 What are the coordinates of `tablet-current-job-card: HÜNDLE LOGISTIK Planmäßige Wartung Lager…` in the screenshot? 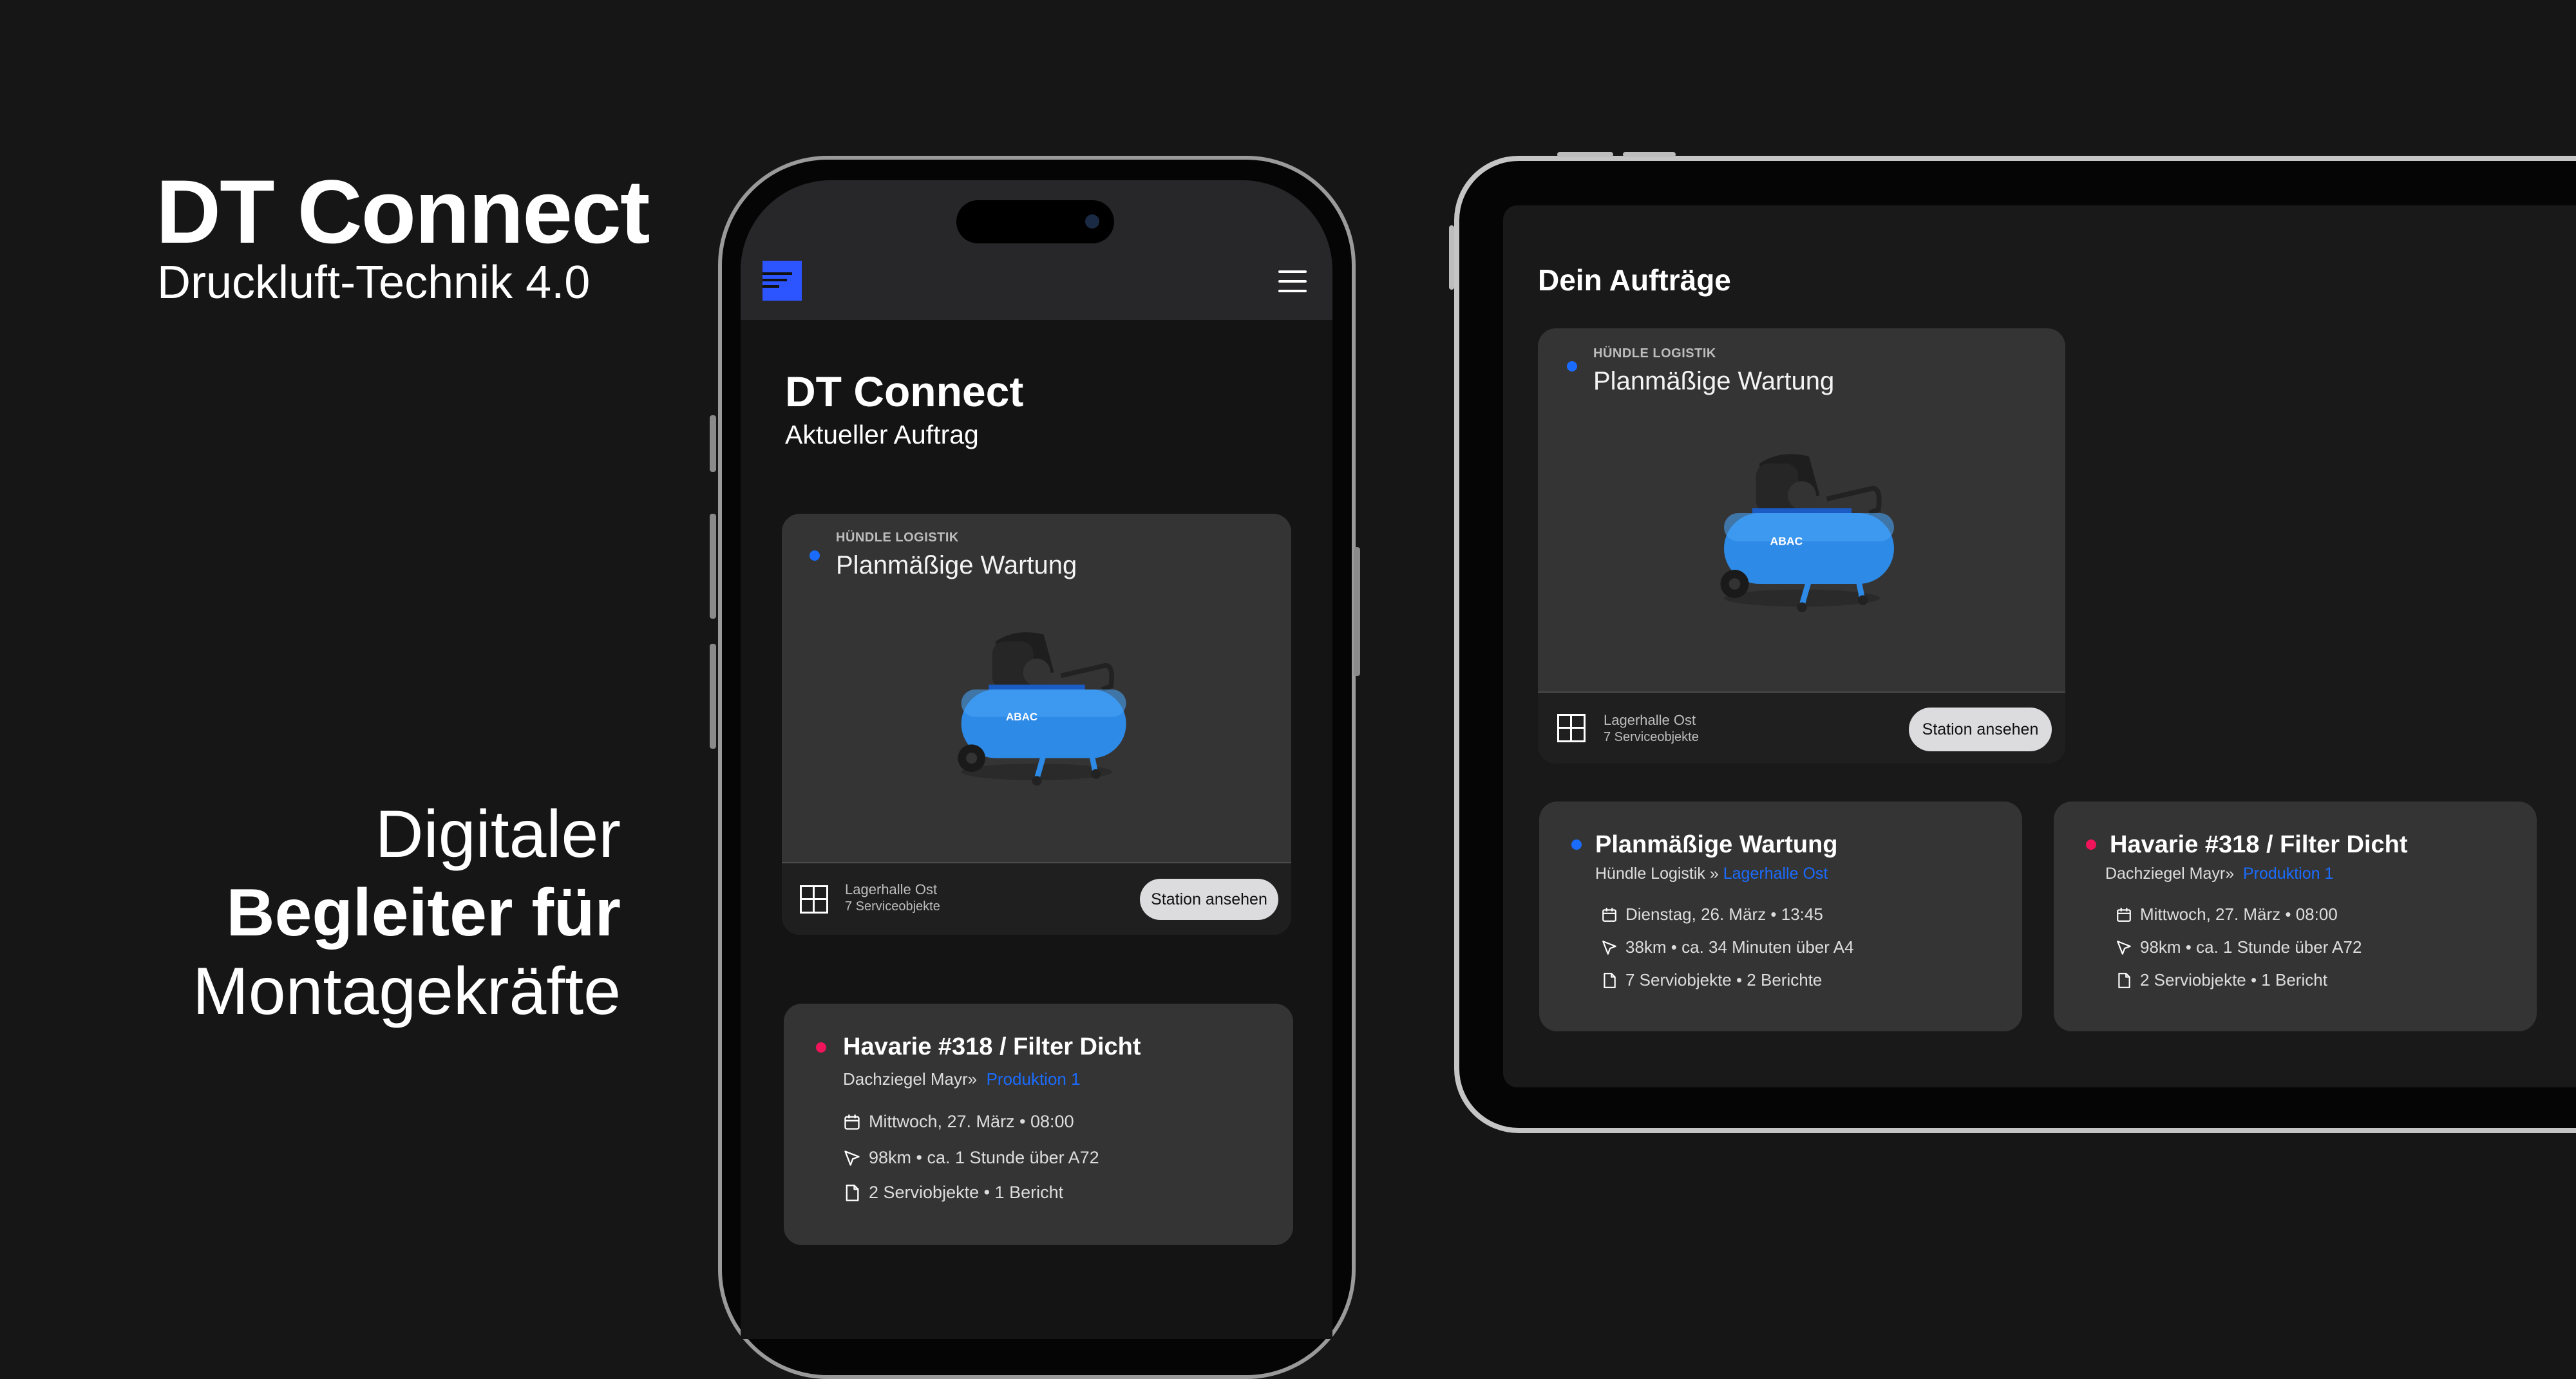 It's located at (1801, 546).